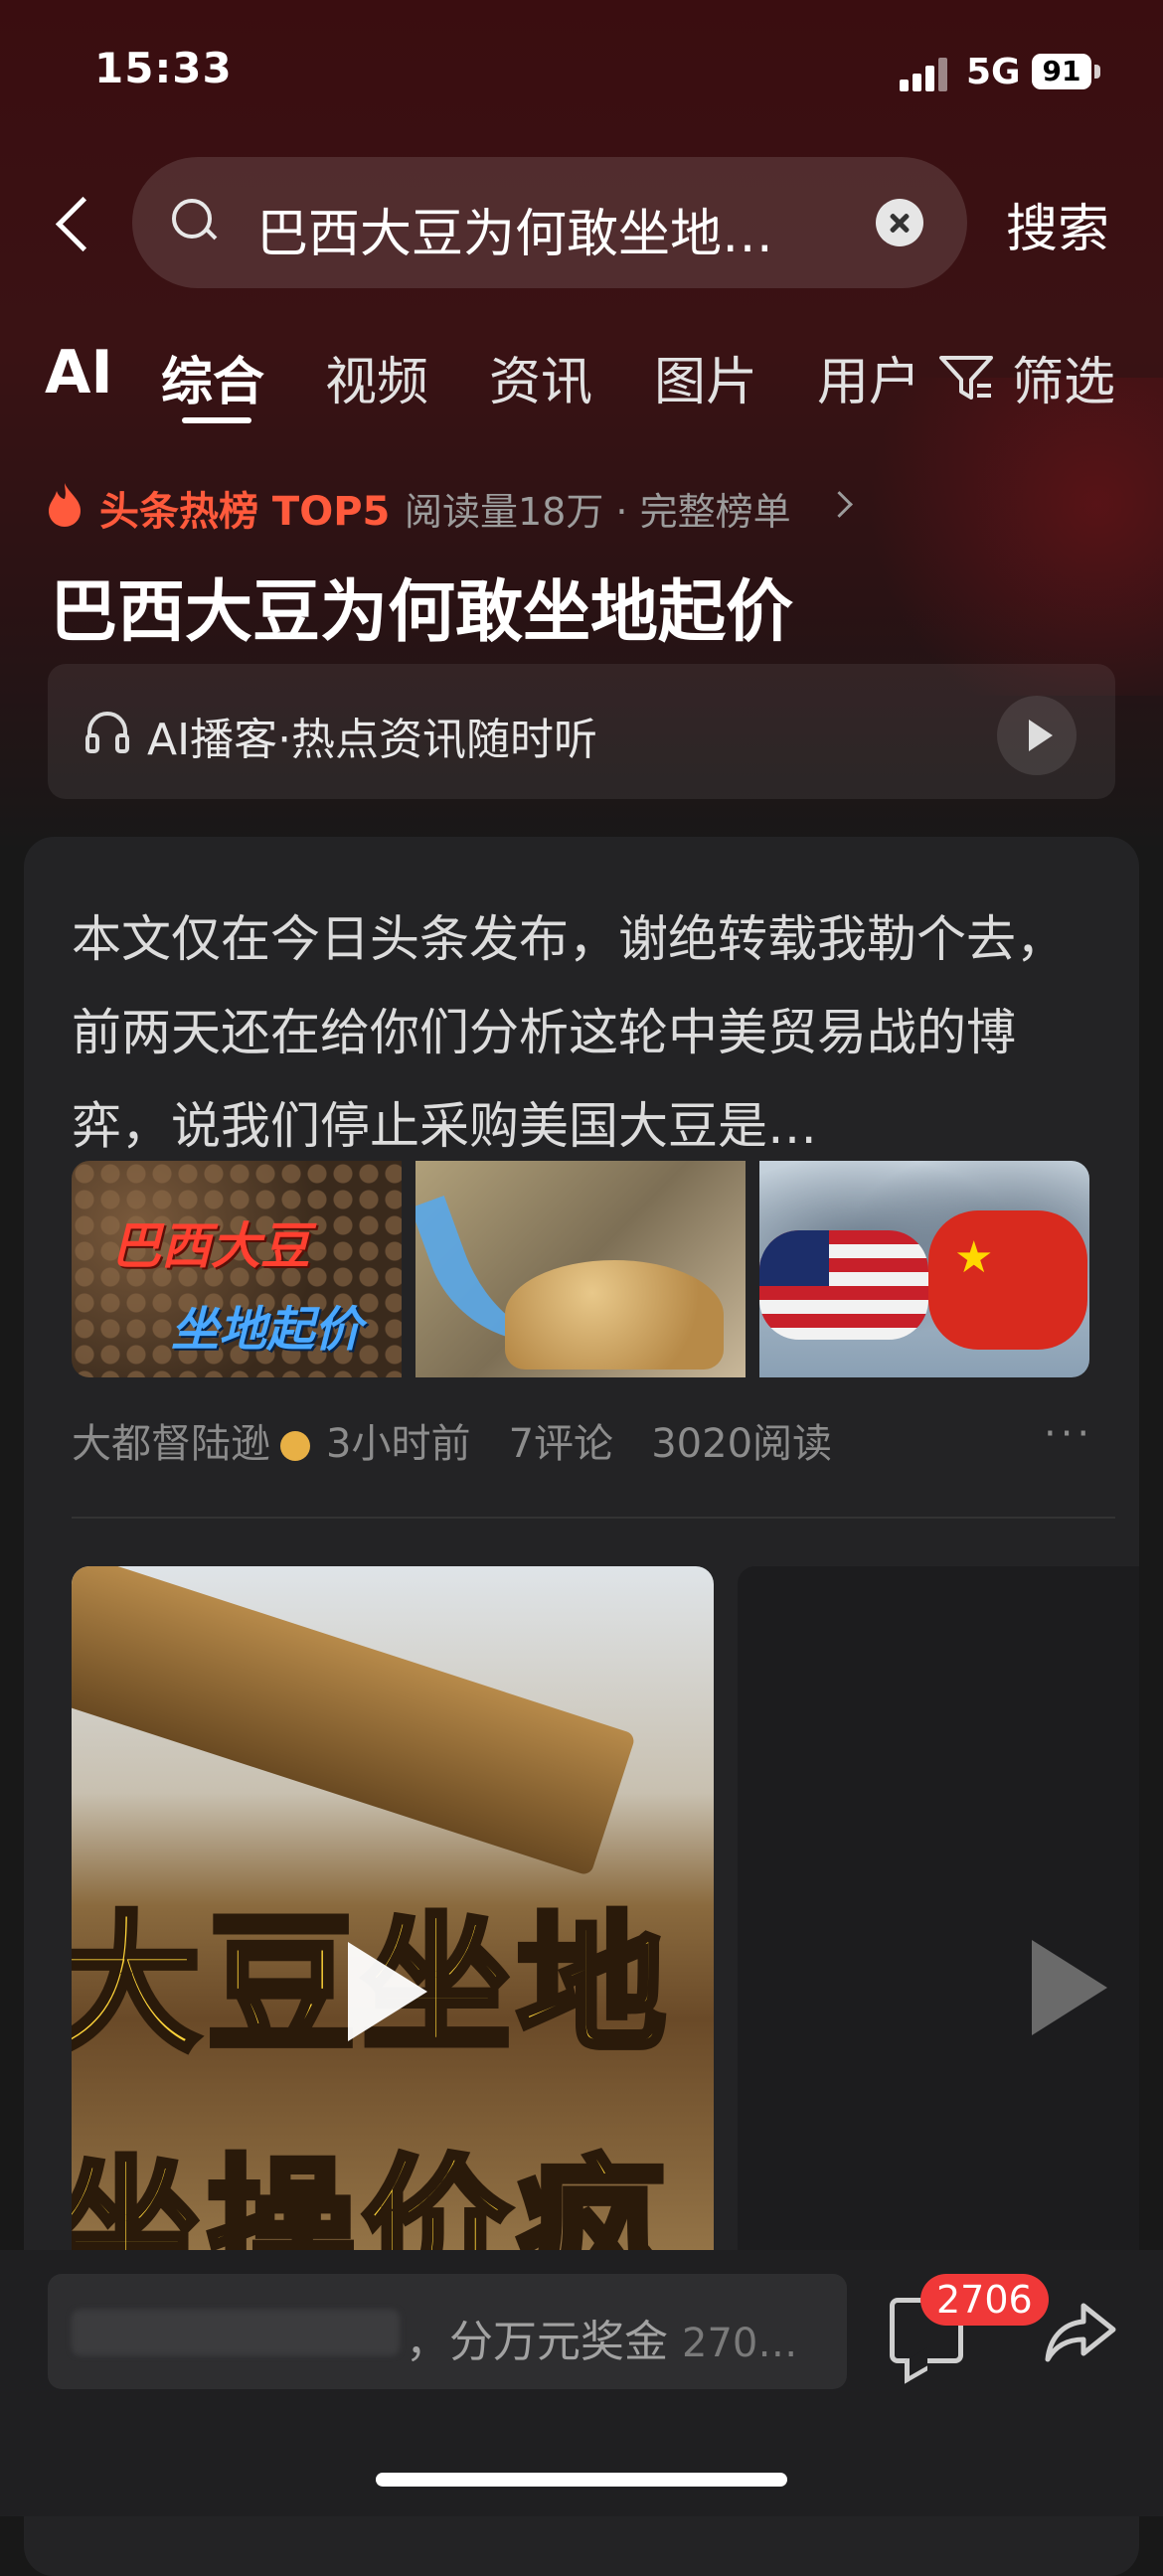 This screenshot has width=1163, height=2576. Describe the element at coordinates (924, 1269) in the screenshot. I see `article-image-3: ★` at that location.